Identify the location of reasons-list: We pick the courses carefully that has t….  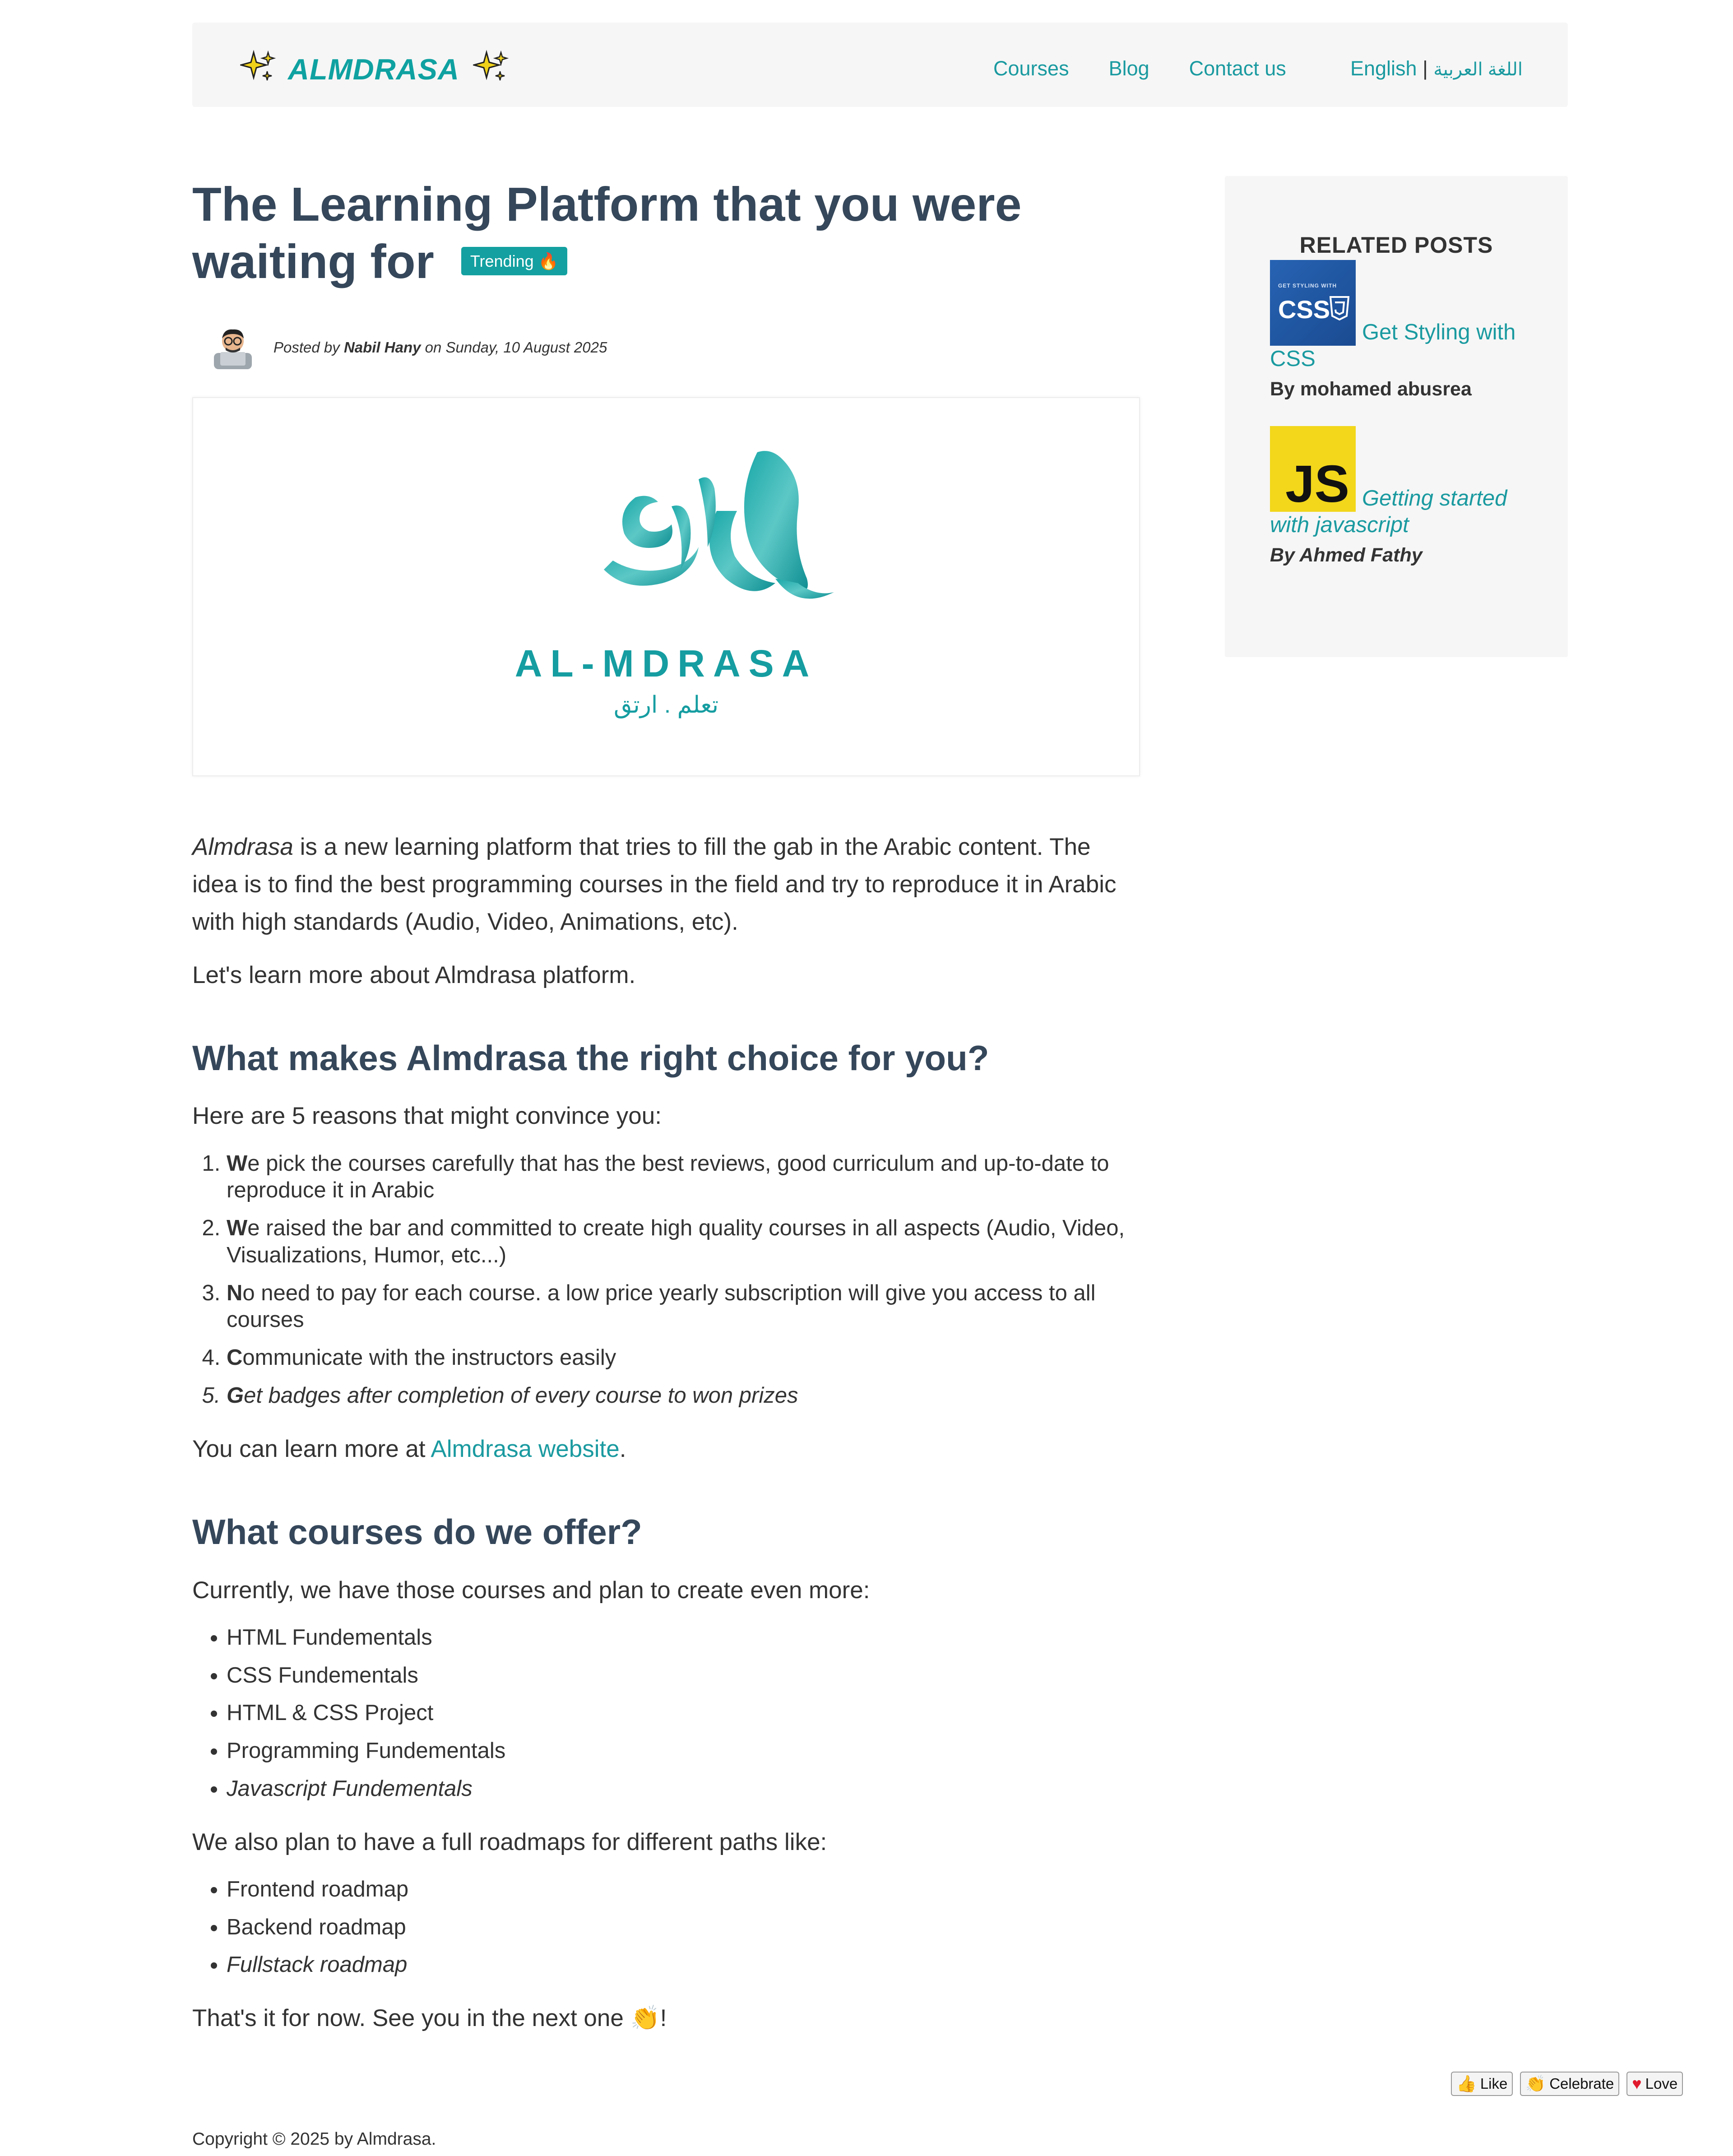
(666, 1280).